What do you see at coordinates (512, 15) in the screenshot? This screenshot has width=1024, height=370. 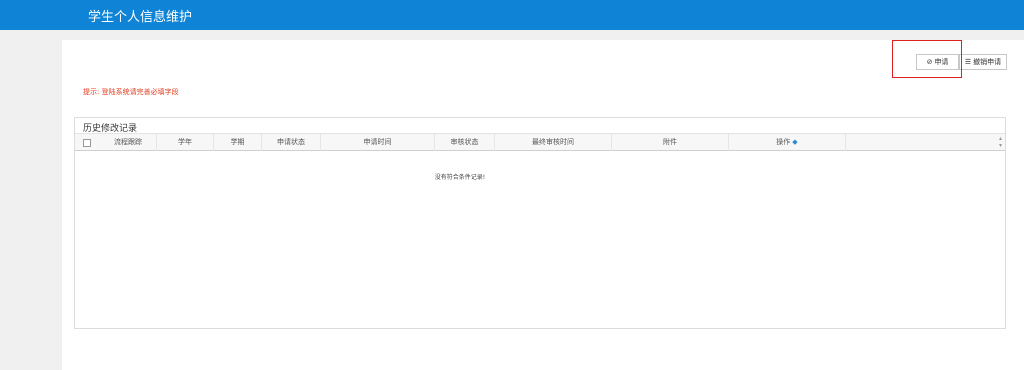 I see `top-header-bar: 学生个人信息维护` at bounding box center [512, 15].